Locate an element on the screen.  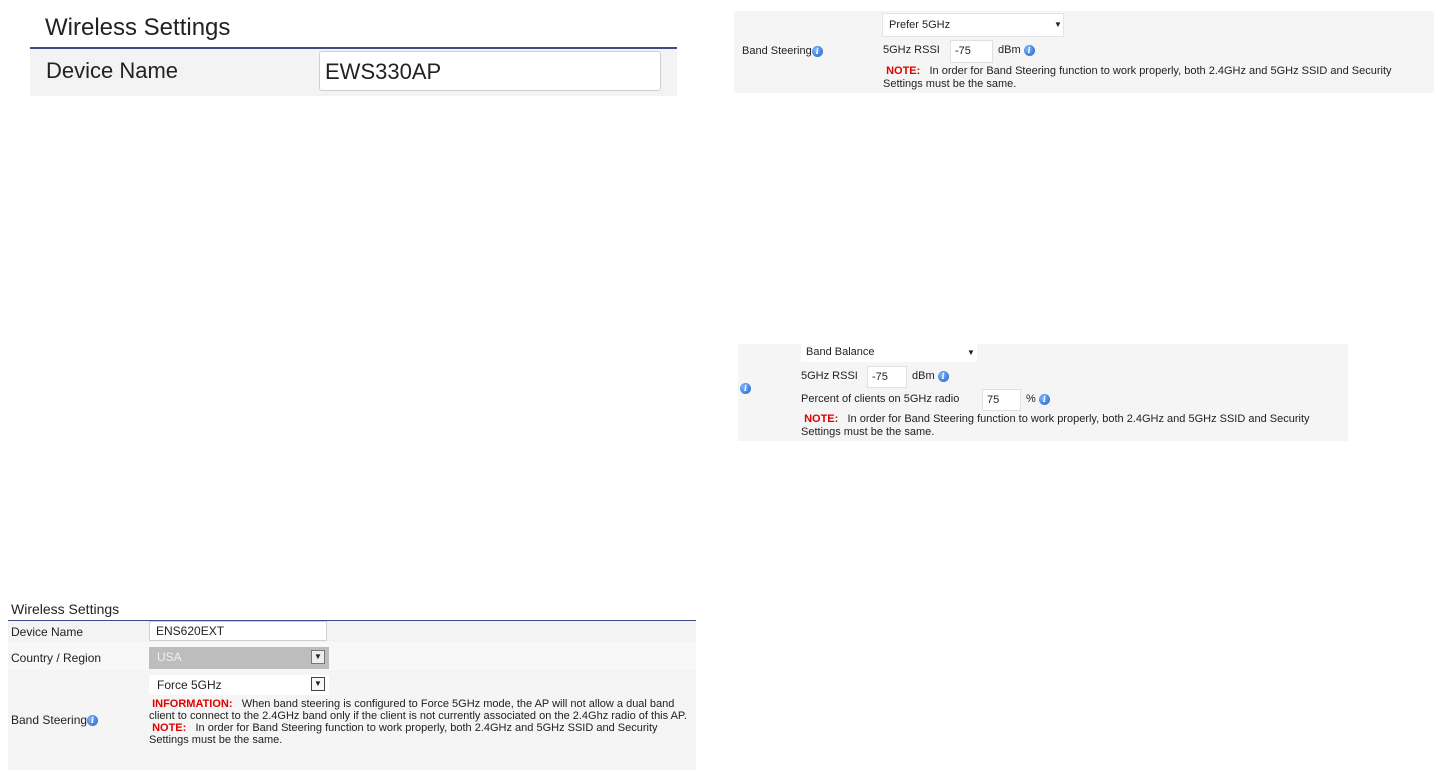
band-steering-mode-select: Force 5GHz is located at coordinates (239, 685).